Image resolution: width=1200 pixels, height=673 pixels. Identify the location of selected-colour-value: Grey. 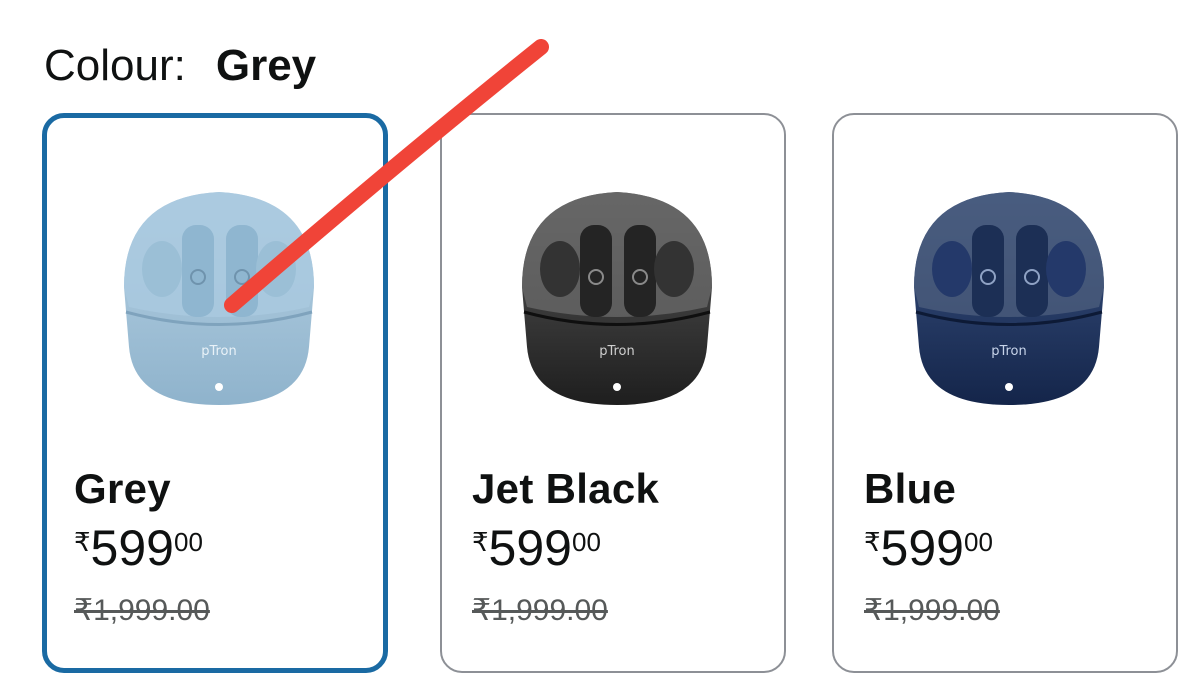
(266, 65).